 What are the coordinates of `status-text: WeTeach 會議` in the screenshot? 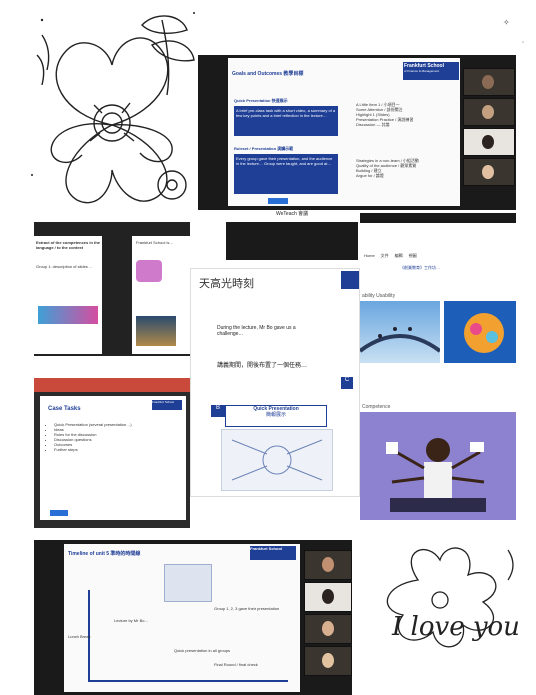 It's located at (292, 214).